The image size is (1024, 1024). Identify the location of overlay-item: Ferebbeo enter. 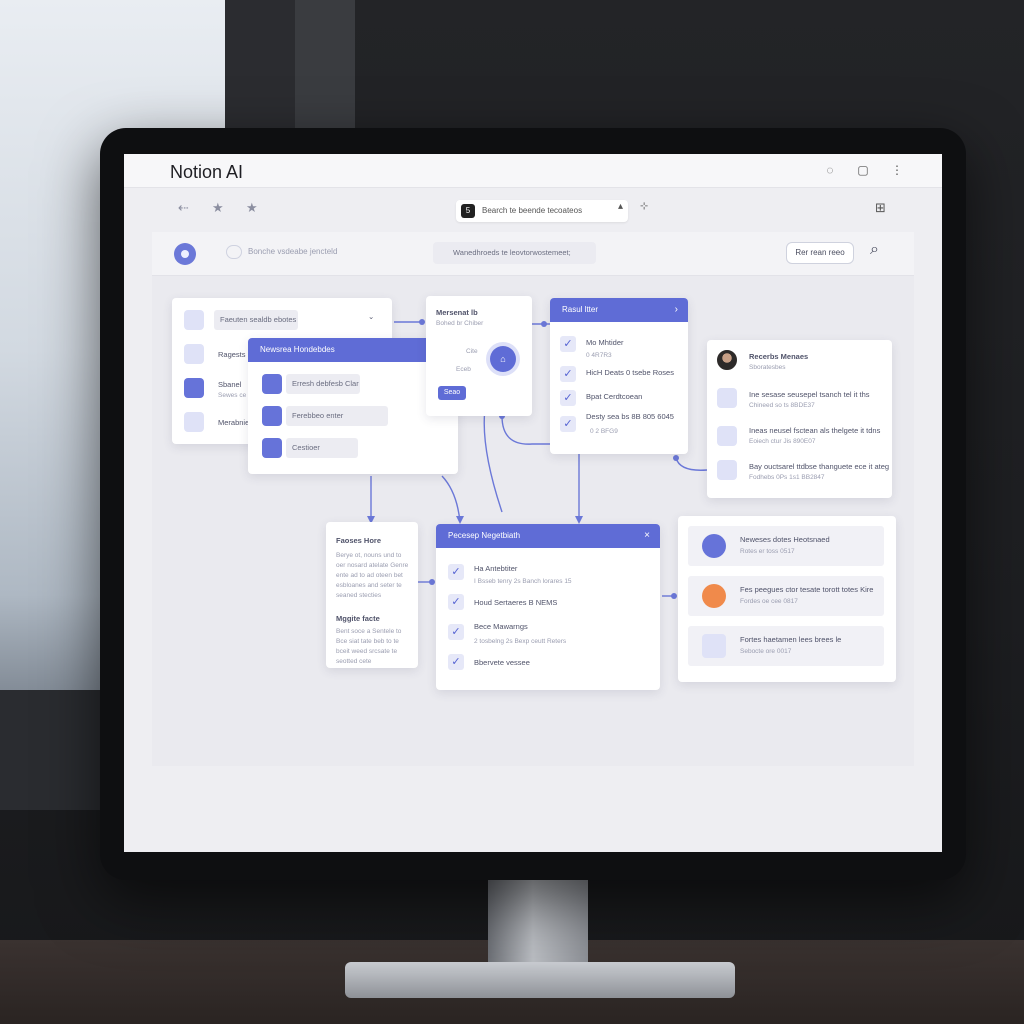
(337, 416).